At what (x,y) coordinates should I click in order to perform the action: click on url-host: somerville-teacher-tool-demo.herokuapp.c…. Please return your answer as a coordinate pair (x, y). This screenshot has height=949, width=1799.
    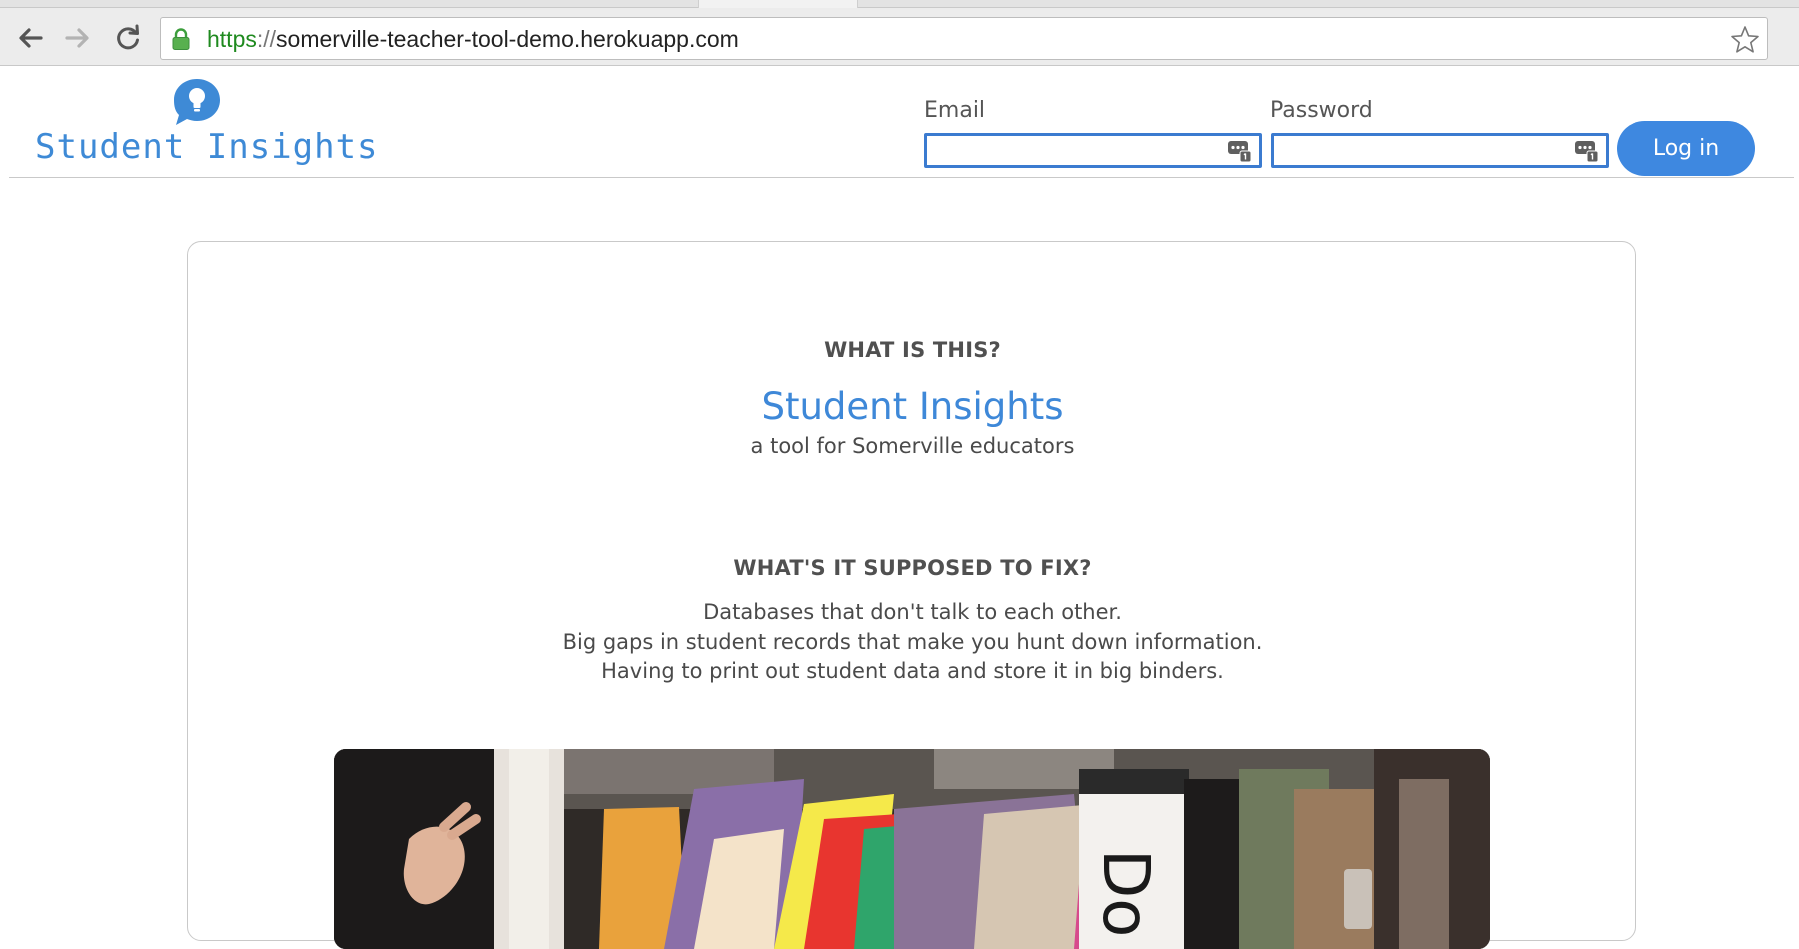
    Looking at the image, I should click on (507, 39).